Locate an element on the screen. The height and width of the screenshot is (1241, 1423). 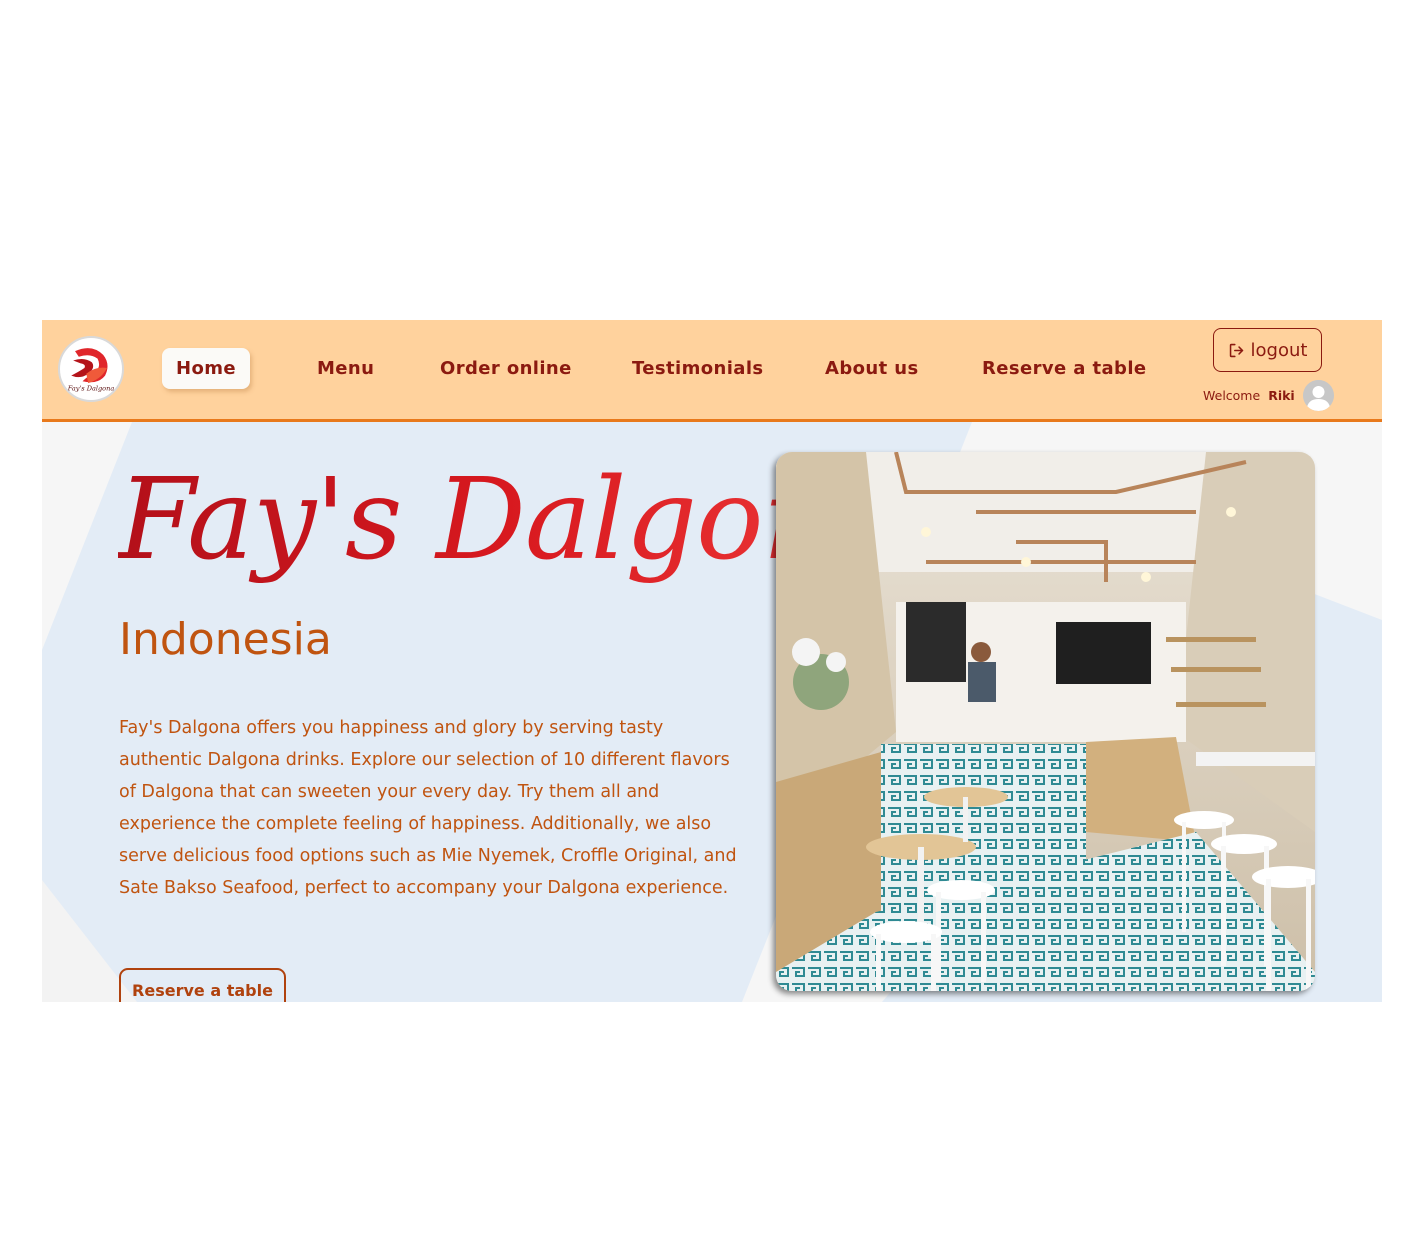
user-name: Riki is located at coordinates (1281, 395).